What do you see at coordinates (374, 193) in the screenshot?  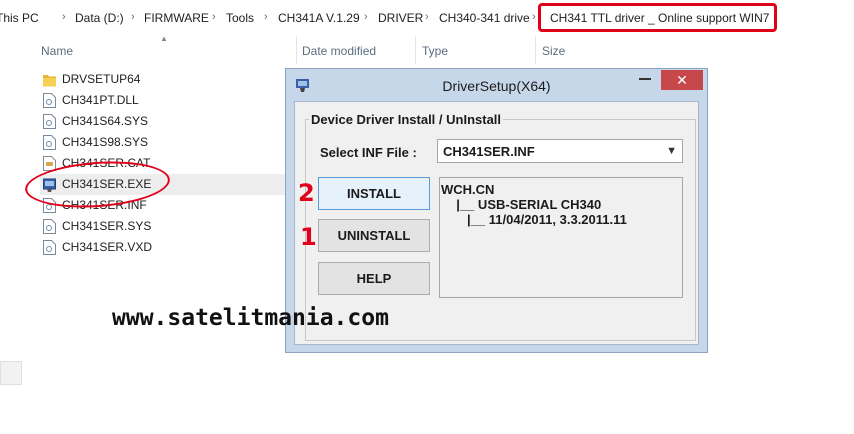 I see `install-button: INSTALL` at bounding box center [374, 193].